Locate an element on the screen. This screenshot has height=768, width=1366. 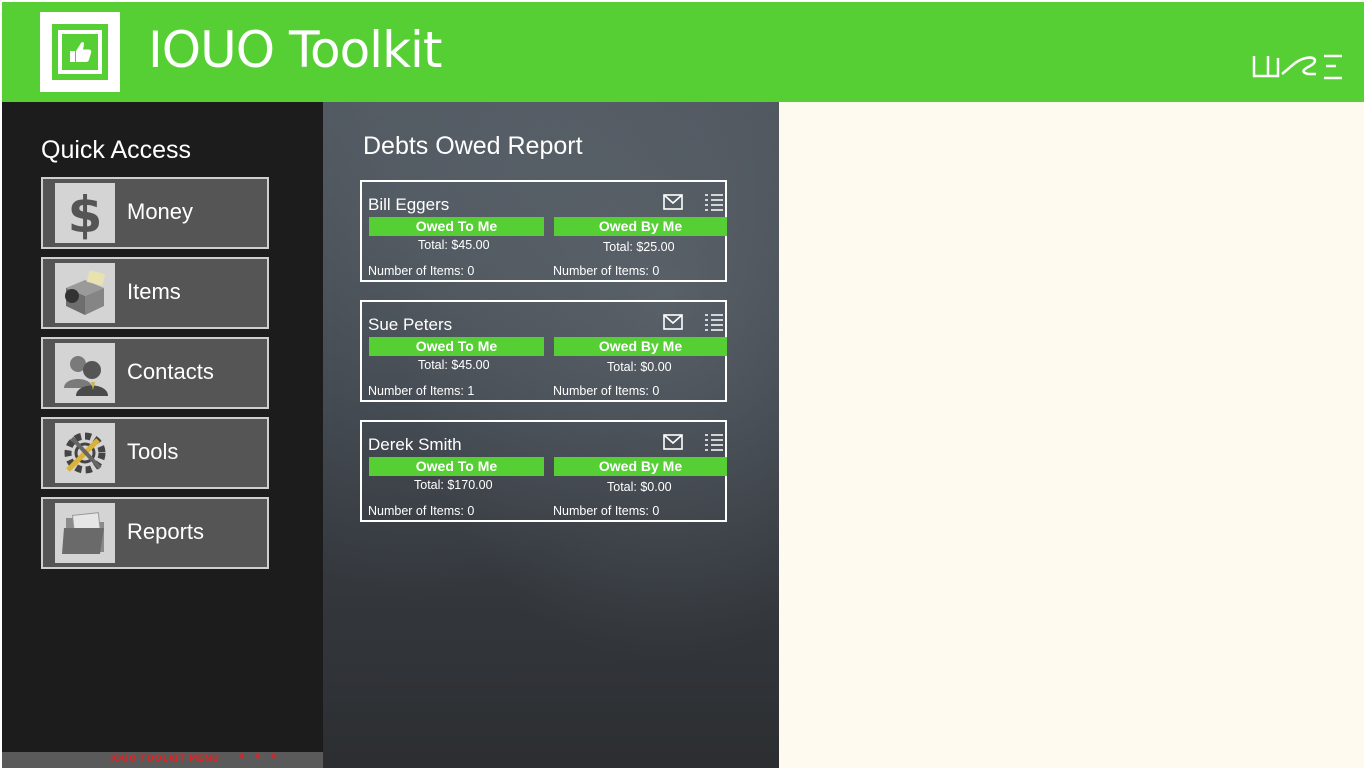
owed-by-total: Total: $25.00 is located at coordinates (639, 247).